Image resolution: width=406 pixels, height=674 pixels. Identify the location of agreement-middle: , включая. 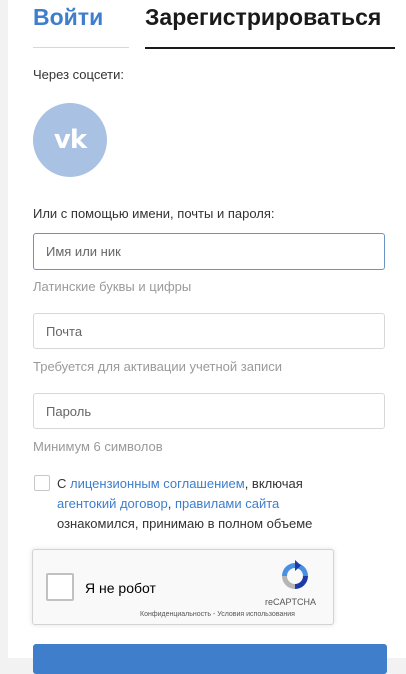
(273, 483).